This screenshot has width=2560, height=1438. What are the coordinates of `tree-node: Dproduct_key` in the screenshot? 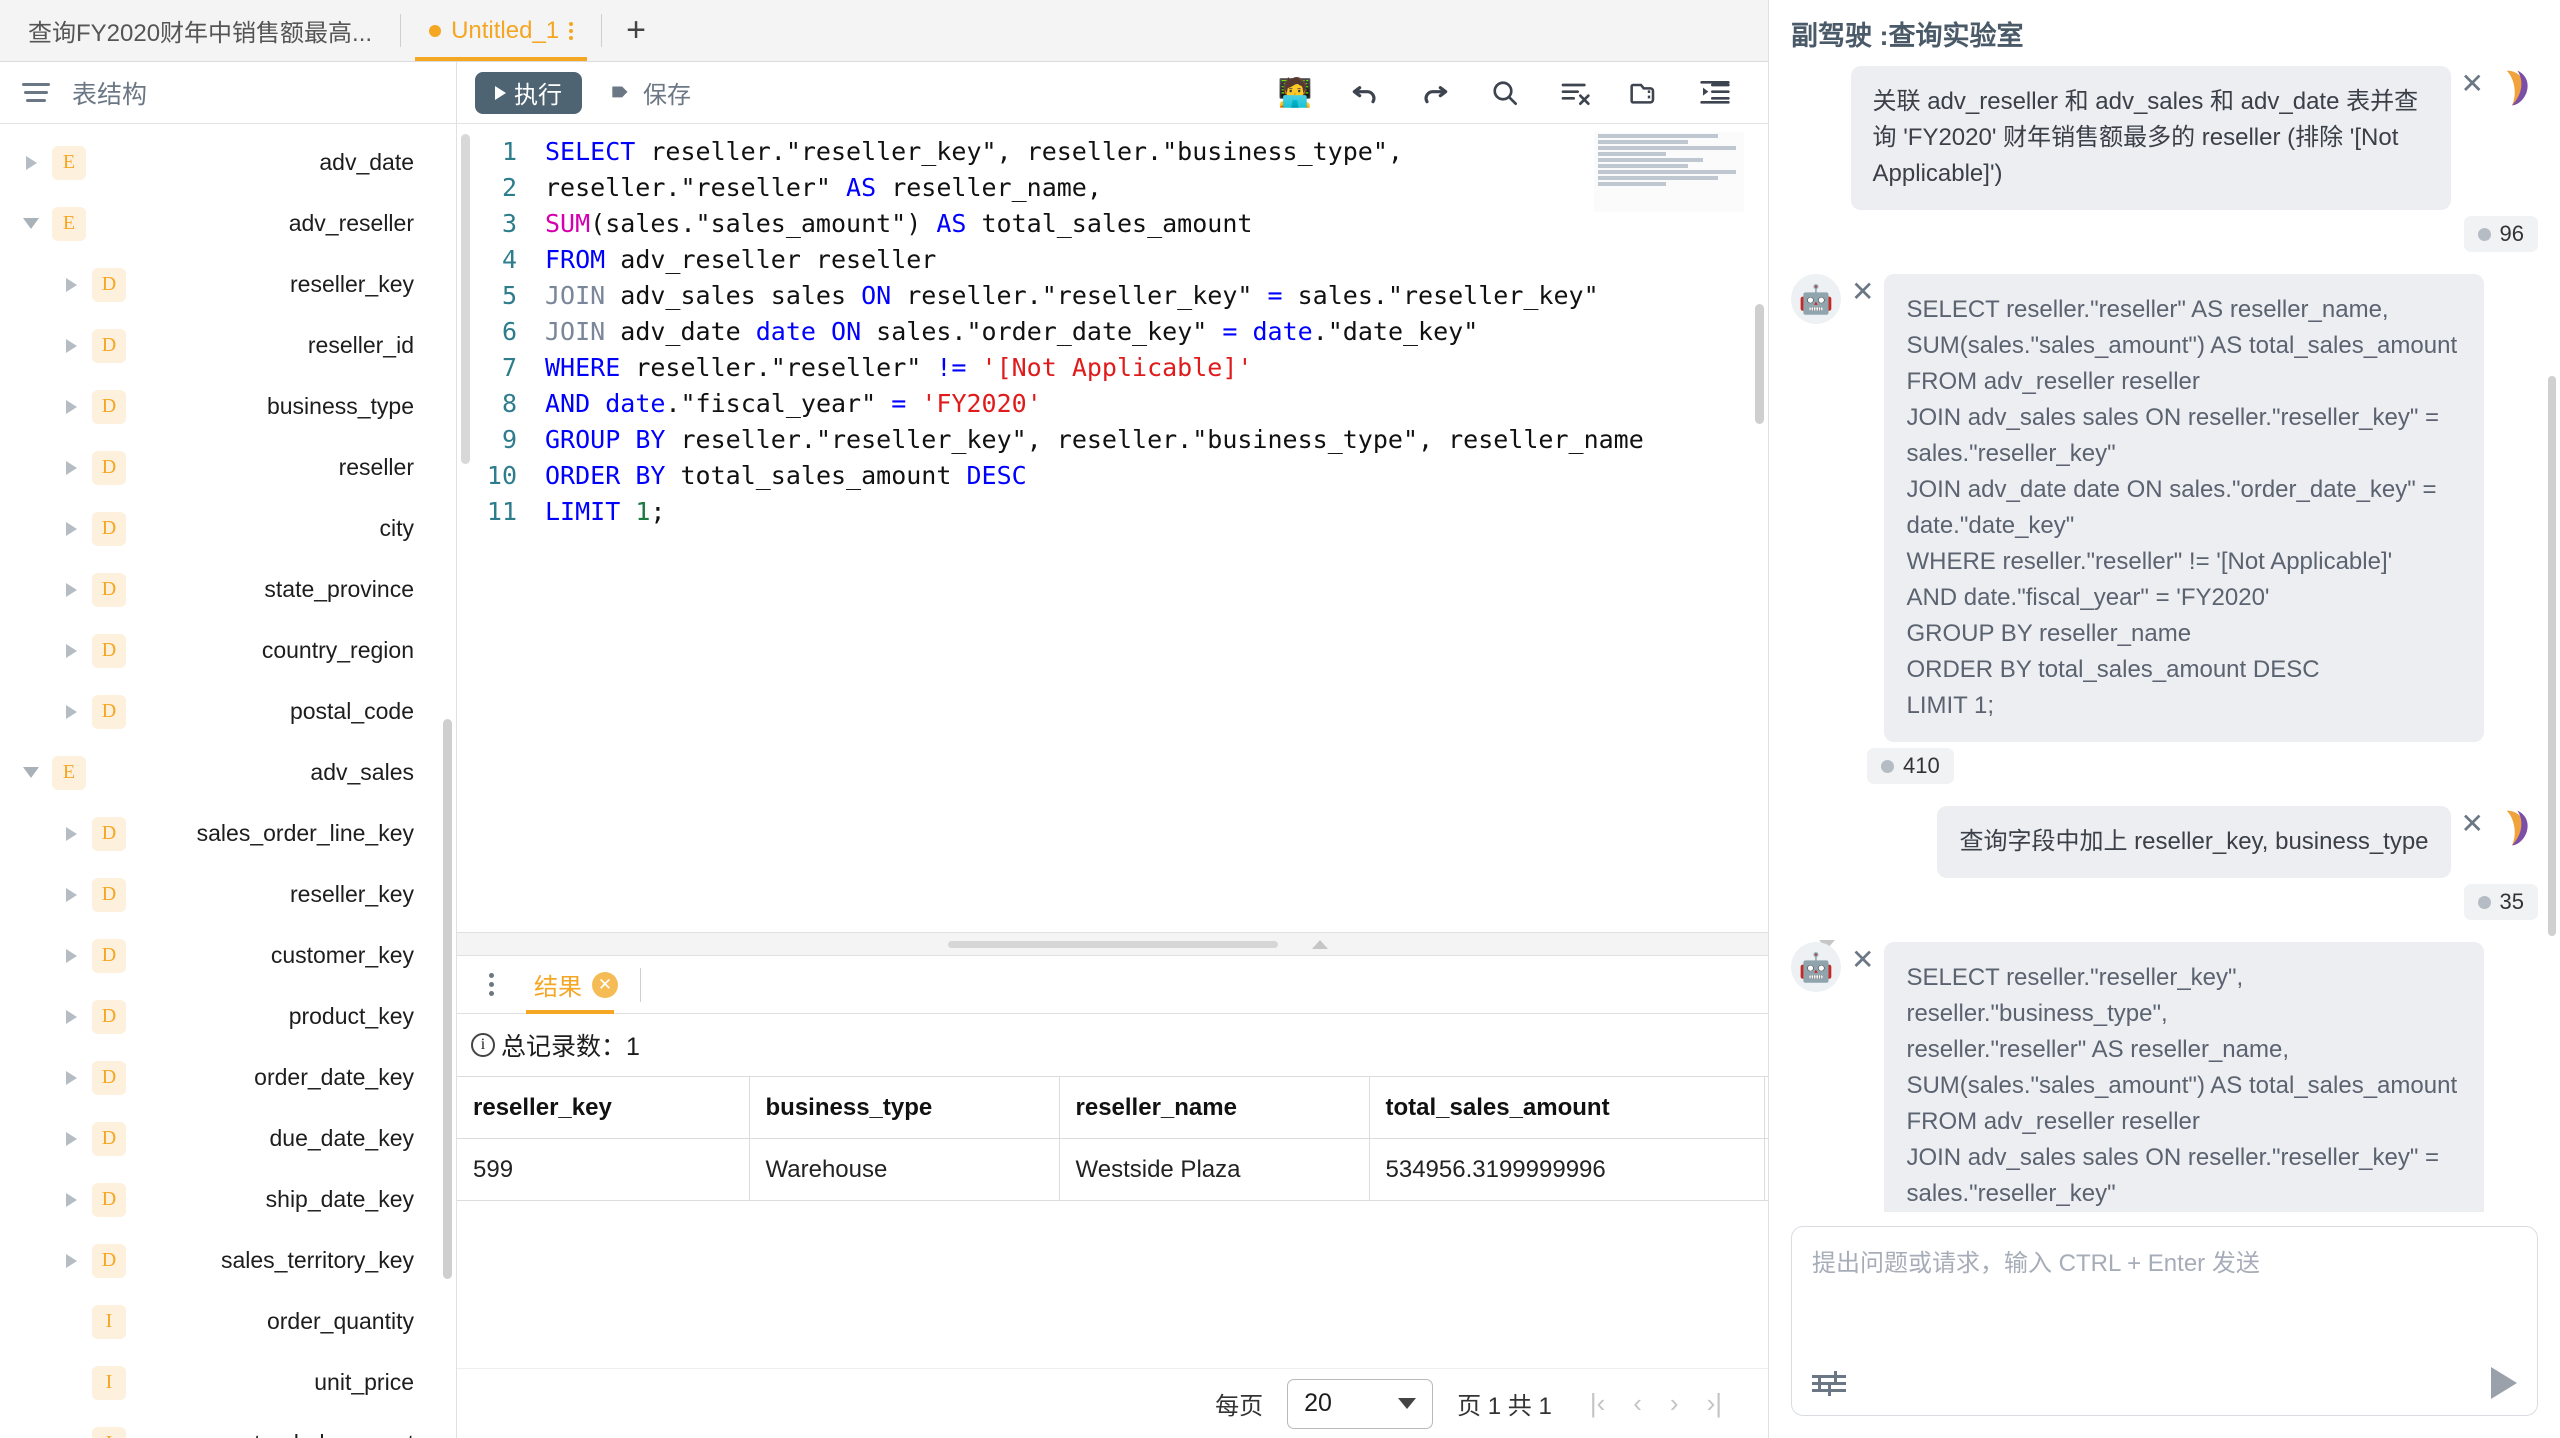 It's located at (228, 1016).